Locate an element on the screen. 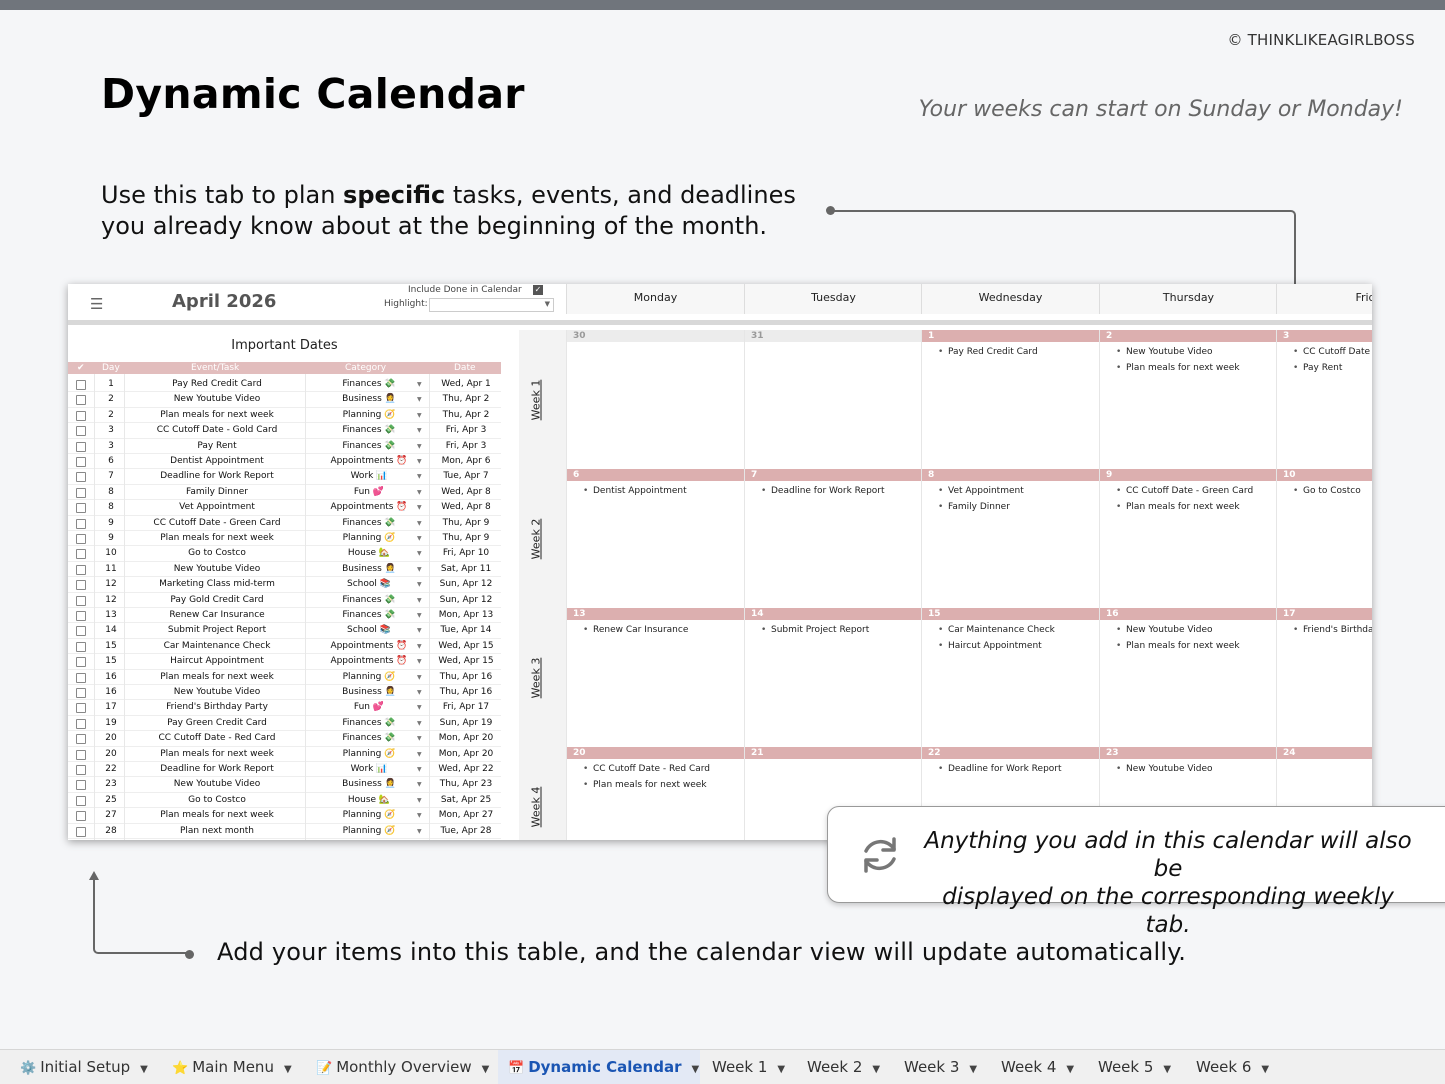 The height and width of the screenshot is (1084, 1445). row-category: Appointments ⏰ is located at coordinates (369, 646).